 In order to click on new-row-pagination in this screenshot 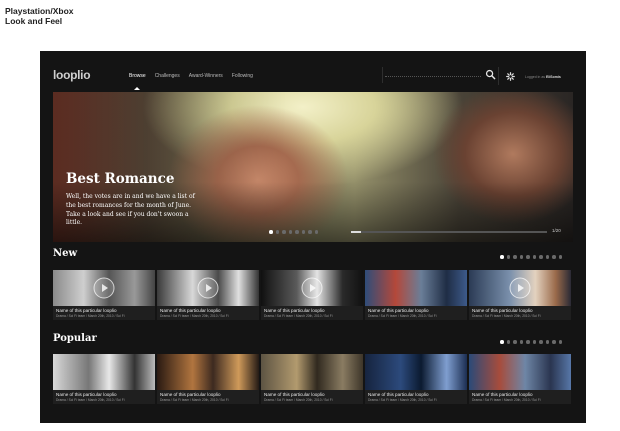, I will do `click(531, 257)`.